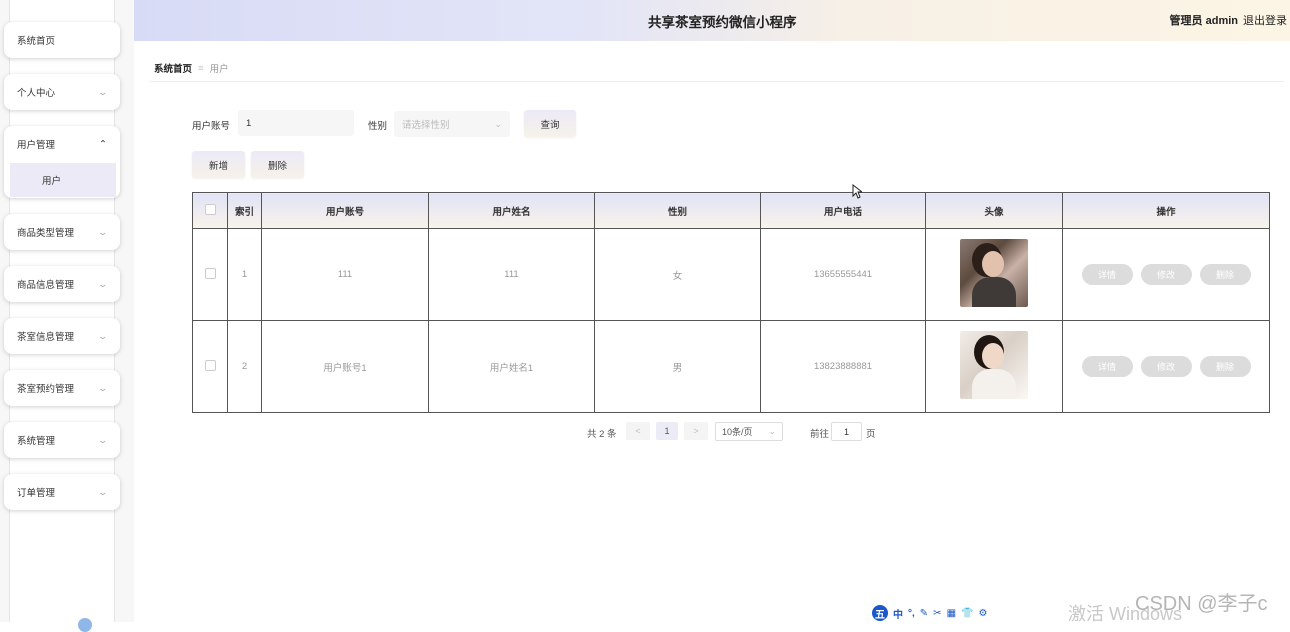 The height and width of the screenshot is (632, 1290). I want to click on page-size-value: 10条/页, so click(737, 432).